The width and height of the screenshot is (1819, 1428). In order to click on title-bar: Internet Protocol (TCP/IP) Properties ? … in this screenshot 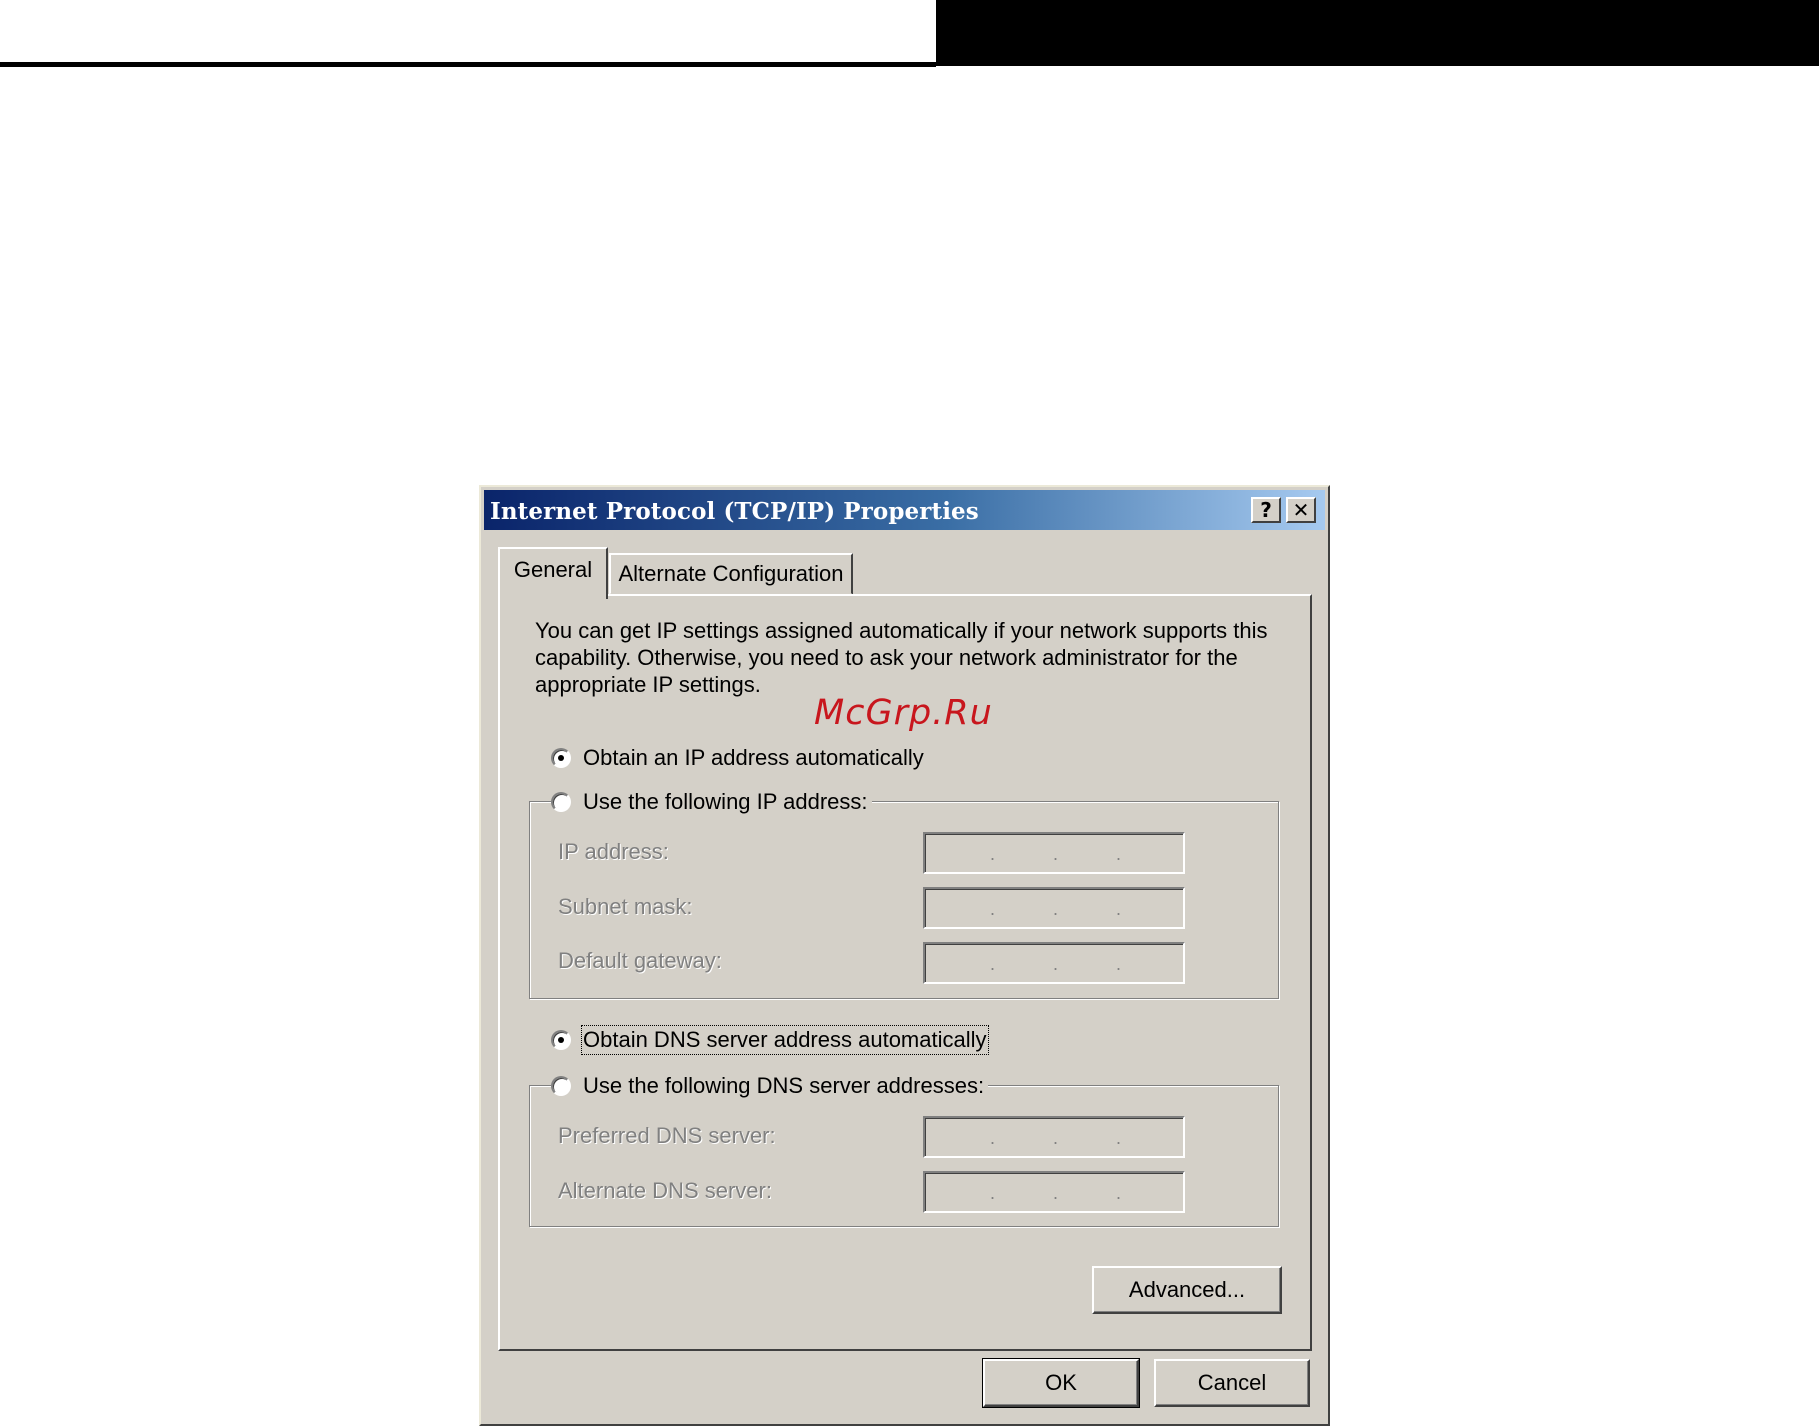, I will do `click(904, 510)`.